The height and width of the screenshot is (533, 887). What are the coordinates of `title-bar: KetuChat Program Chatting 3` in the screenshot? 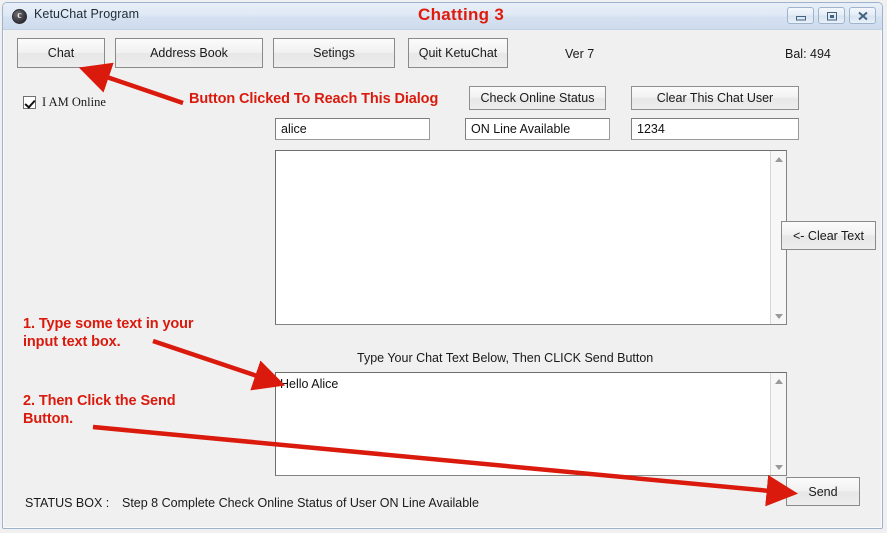 It's located at (442, 16).